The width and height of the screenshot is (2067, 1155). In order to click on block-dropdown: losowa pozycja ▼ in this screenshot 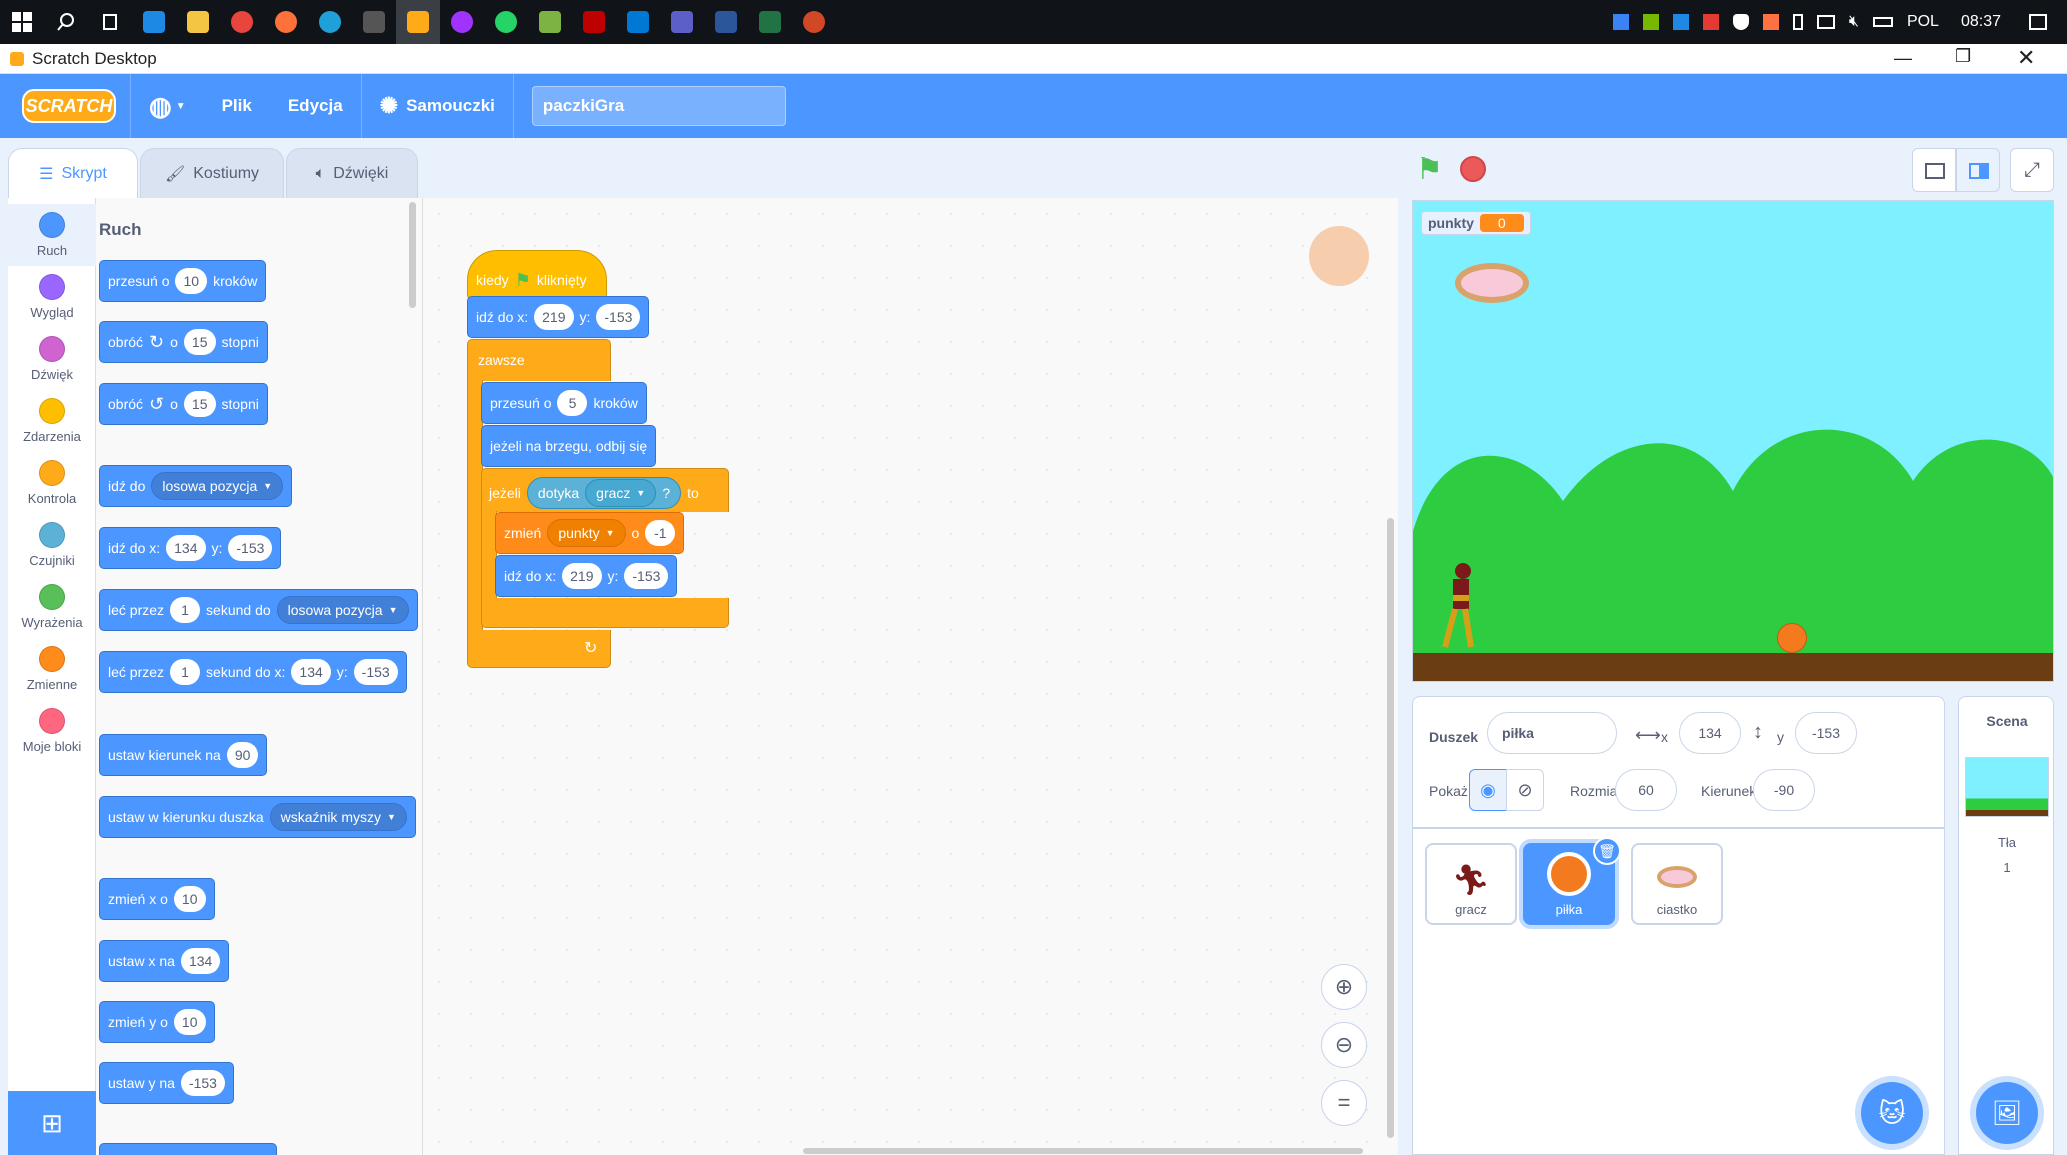, I will do `click(342, 610)`.